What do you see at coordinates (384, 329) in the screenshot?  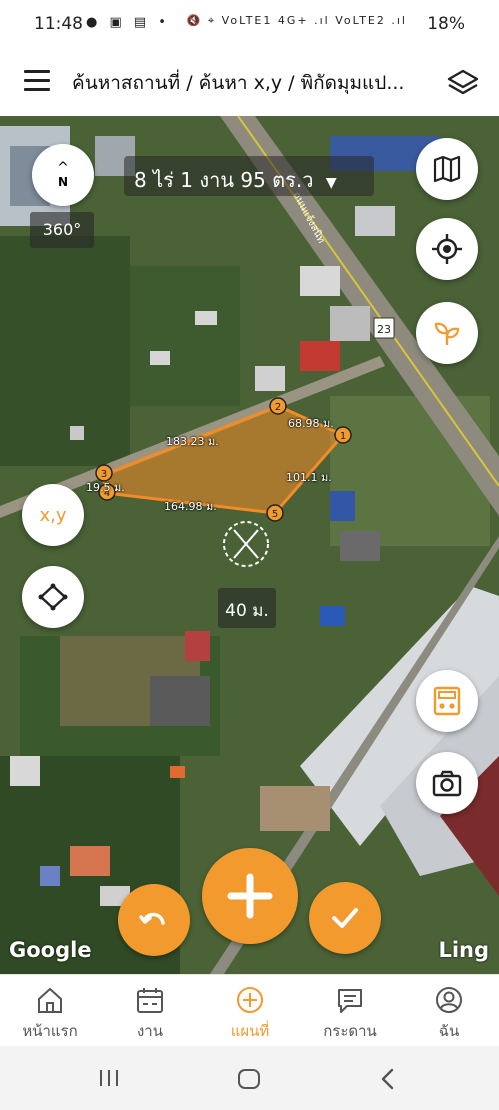 I see `highway-marker: 23` at bounding box center [384, 329].